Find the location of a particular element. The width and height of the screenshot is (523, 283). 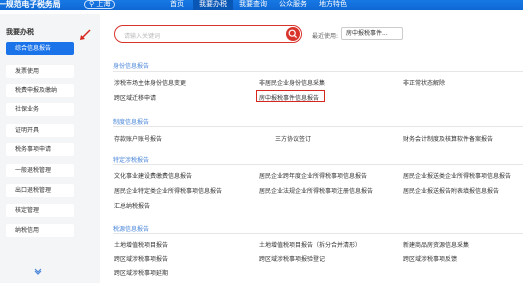

search-input: 请输入关键词 is located at coordinates (142, 35).